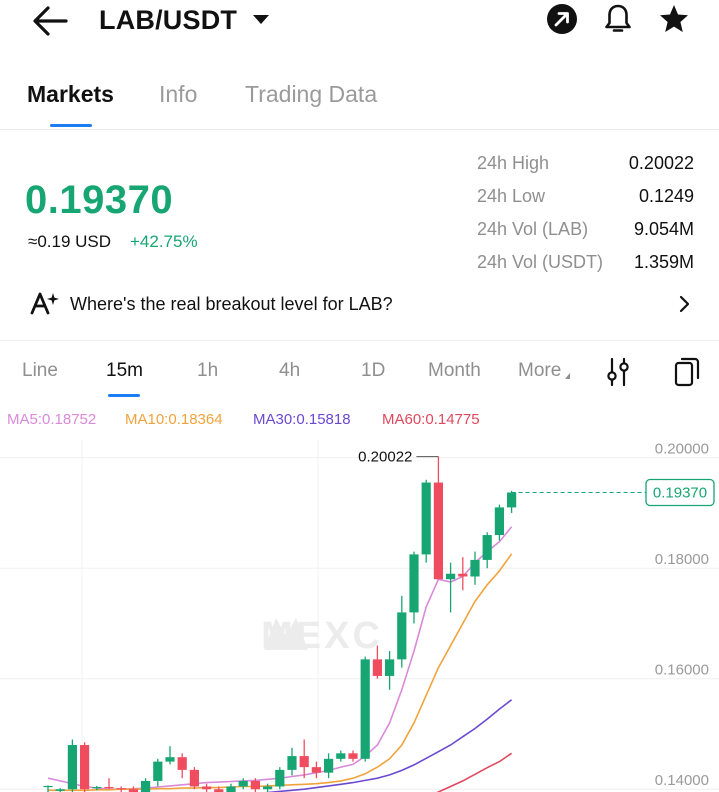  Describe the element at coordinates (50, 21) in the screenshot. I see `back-arrow-icon` at that location.